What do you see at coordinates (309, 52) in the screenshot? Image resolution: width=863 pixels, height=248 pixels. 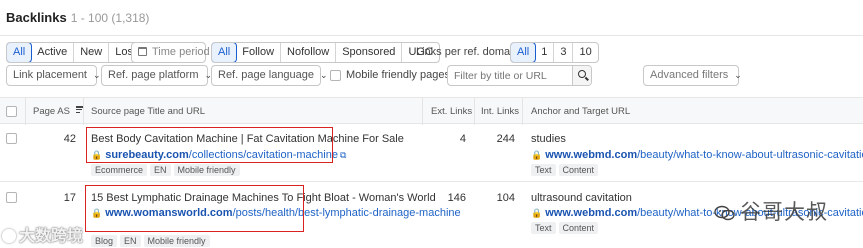 I see `nofollow-button: Nofollow` at bounding box center [309, 52].